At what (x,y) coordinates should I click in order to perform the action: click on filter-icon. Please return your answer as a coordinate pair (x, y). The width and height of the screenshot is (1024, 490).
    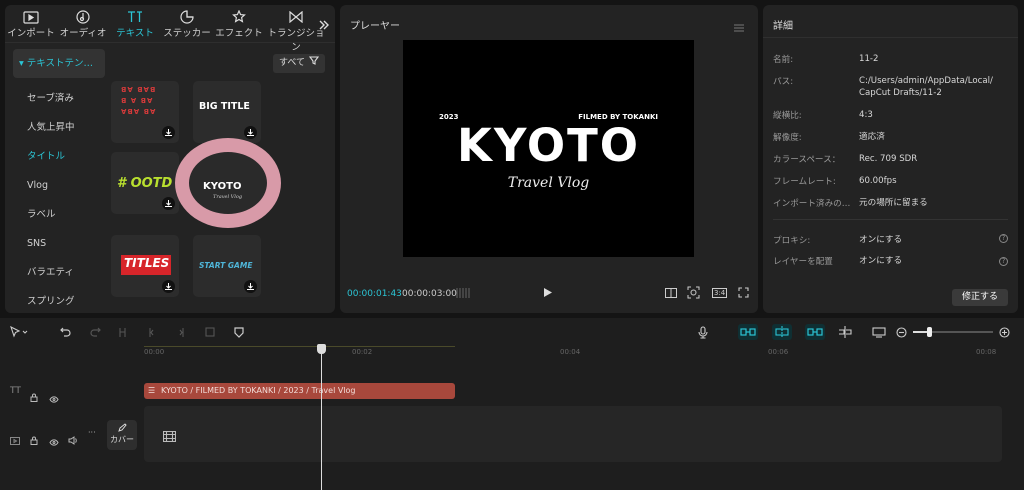
    Looking at the image, I should click on (314, 63).